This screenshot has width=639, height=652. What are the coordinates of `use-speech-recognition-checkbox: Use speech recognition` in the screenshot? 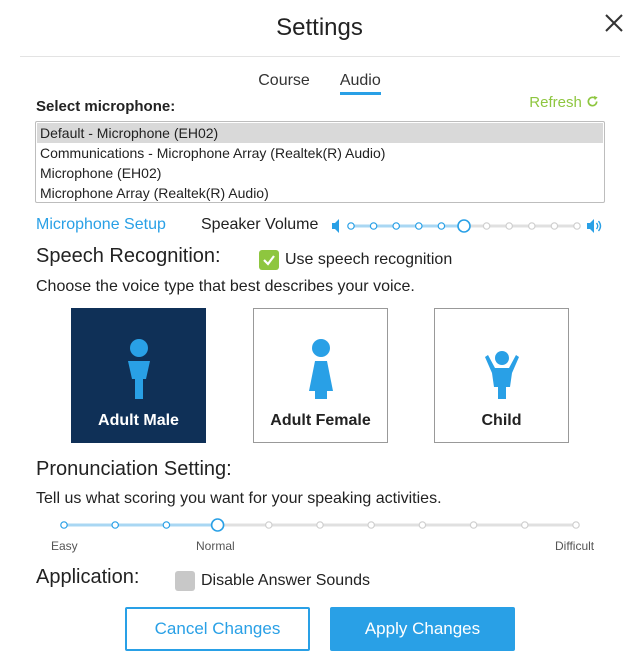 It's located at (355, 260).